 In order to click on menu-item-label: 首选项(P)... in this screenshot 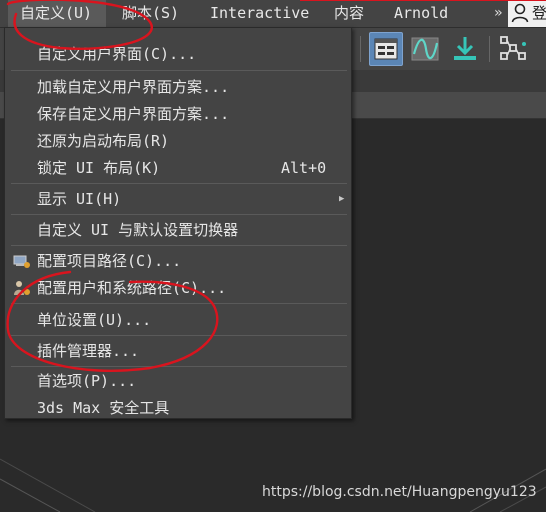, I will do `click(87, 381)`.